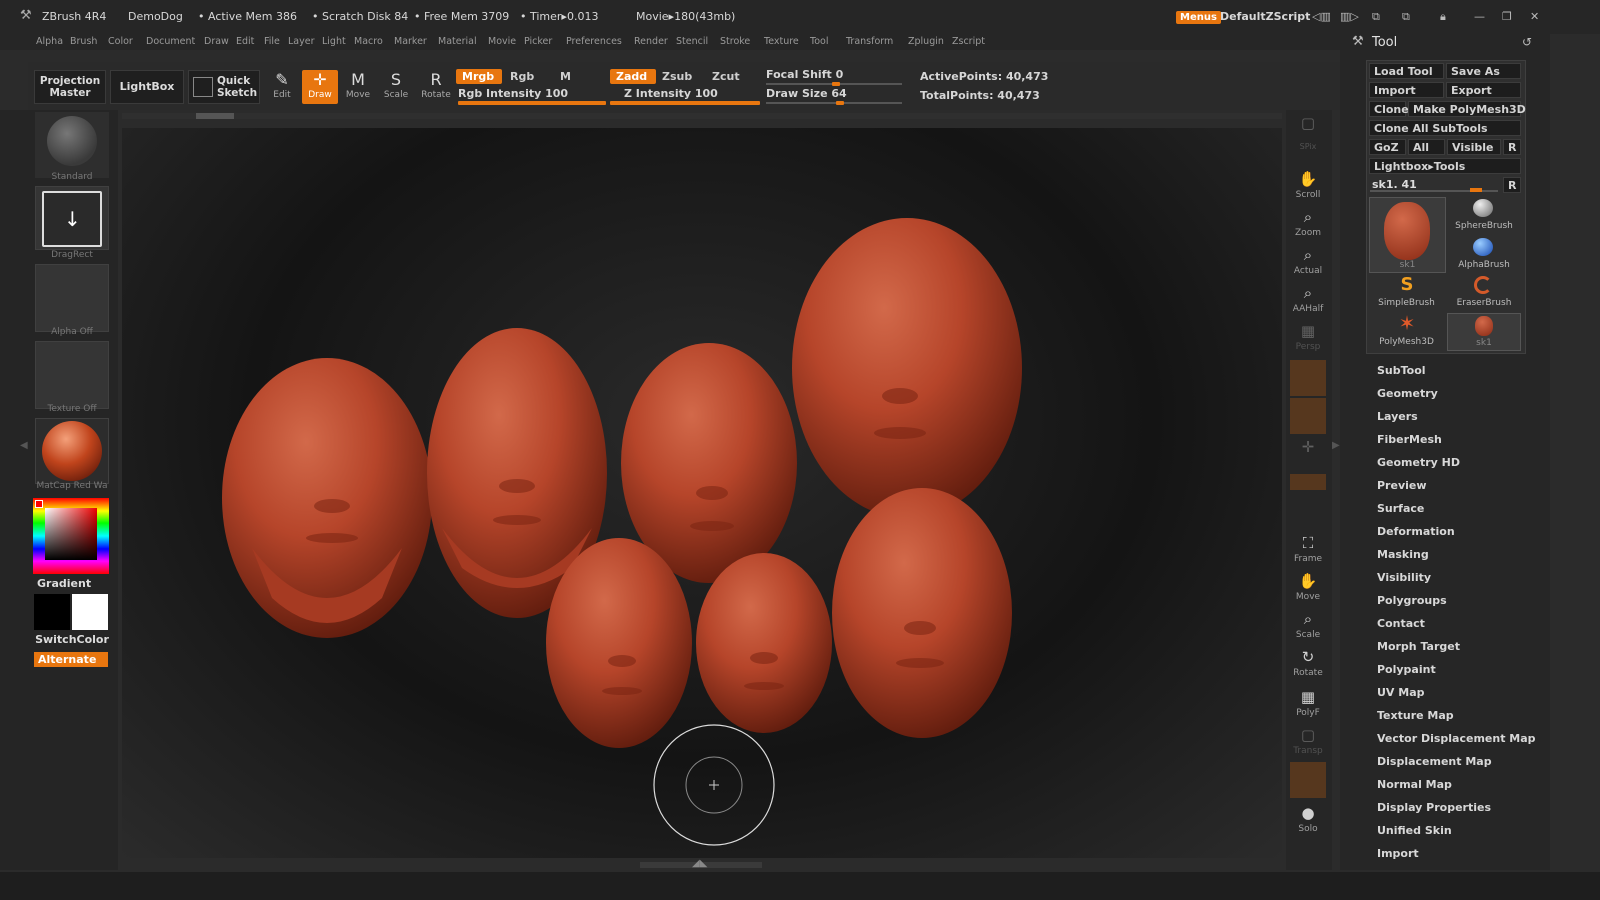 The height and width of the screenshot is (900, 1600). I want to click on focal-shift-slider-label: Focal Shift 0, so click(804, 74).